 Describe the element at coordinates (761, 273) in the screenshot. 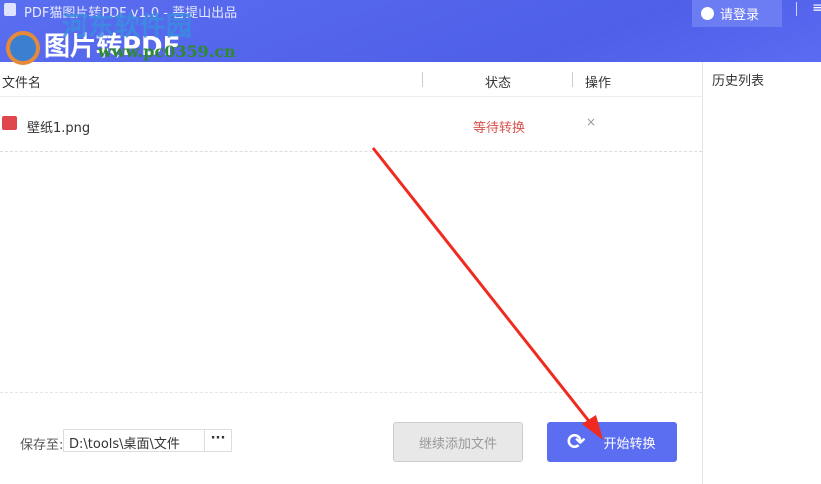

I see `history-panel: 历史列表` at that location.